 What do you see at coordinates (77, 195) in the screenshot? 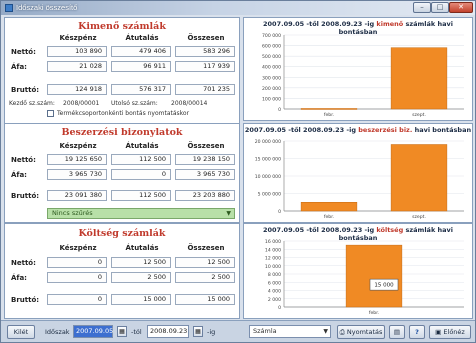
I see `gross-cash: 23 091 380` at bounding box center [77, 195].